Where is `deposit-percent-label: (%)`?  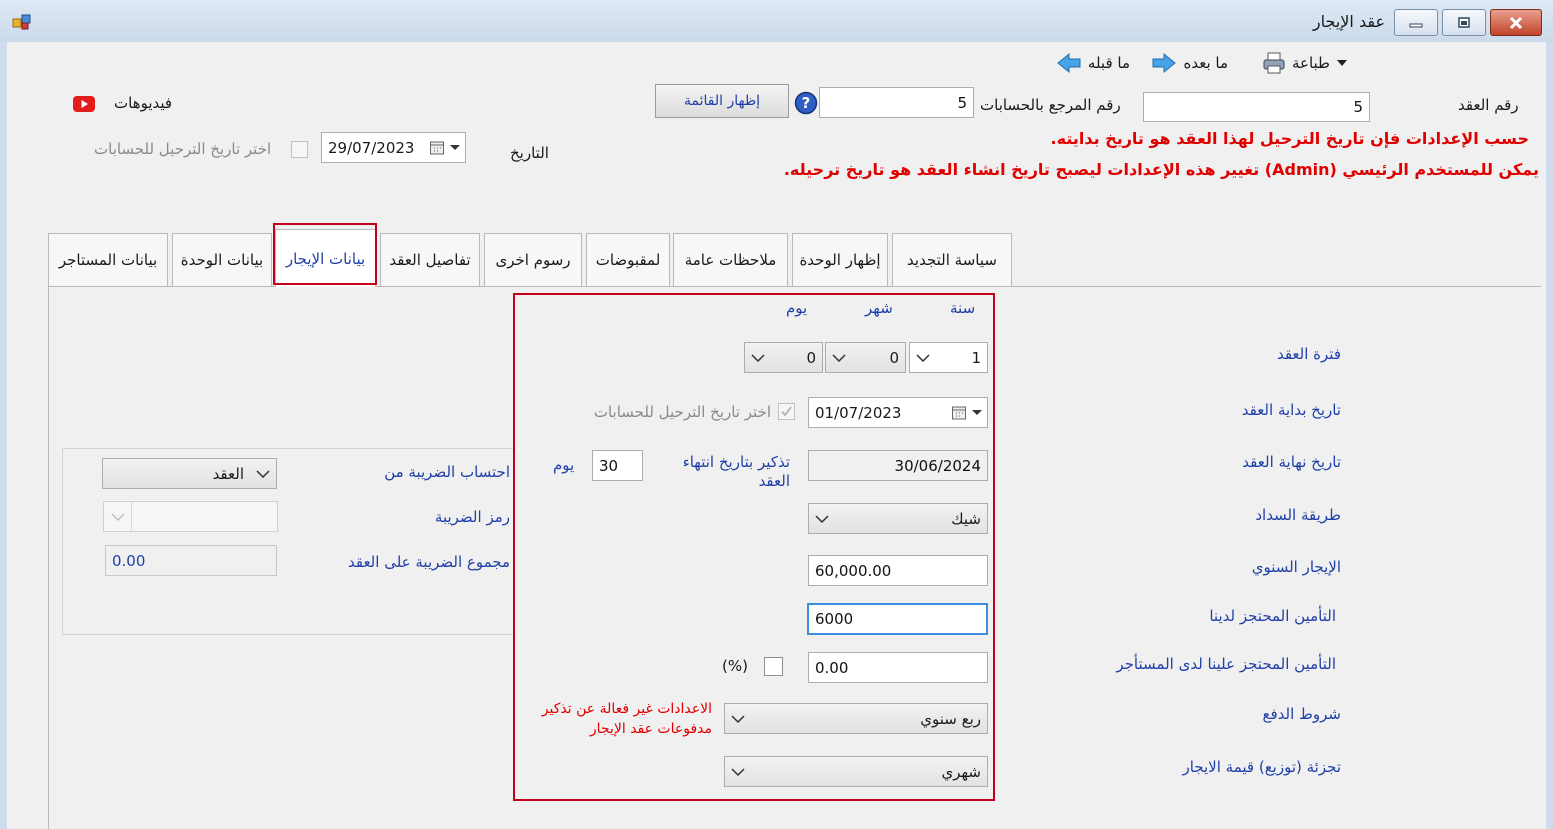 deposit-percent-label: (%) is located at coordinates (735, 666).